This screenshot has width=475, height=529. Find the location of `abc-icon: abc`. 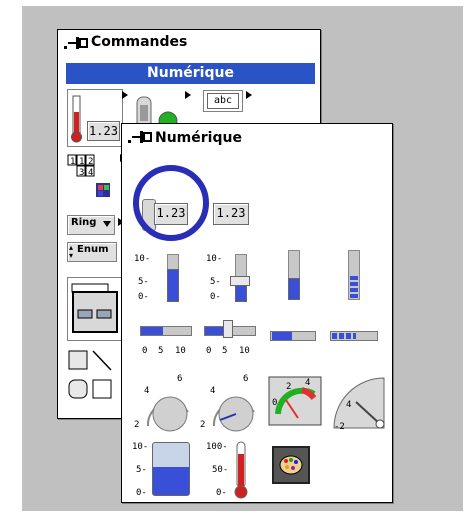

abc-icon: abc is located at coordinates (223, 101).